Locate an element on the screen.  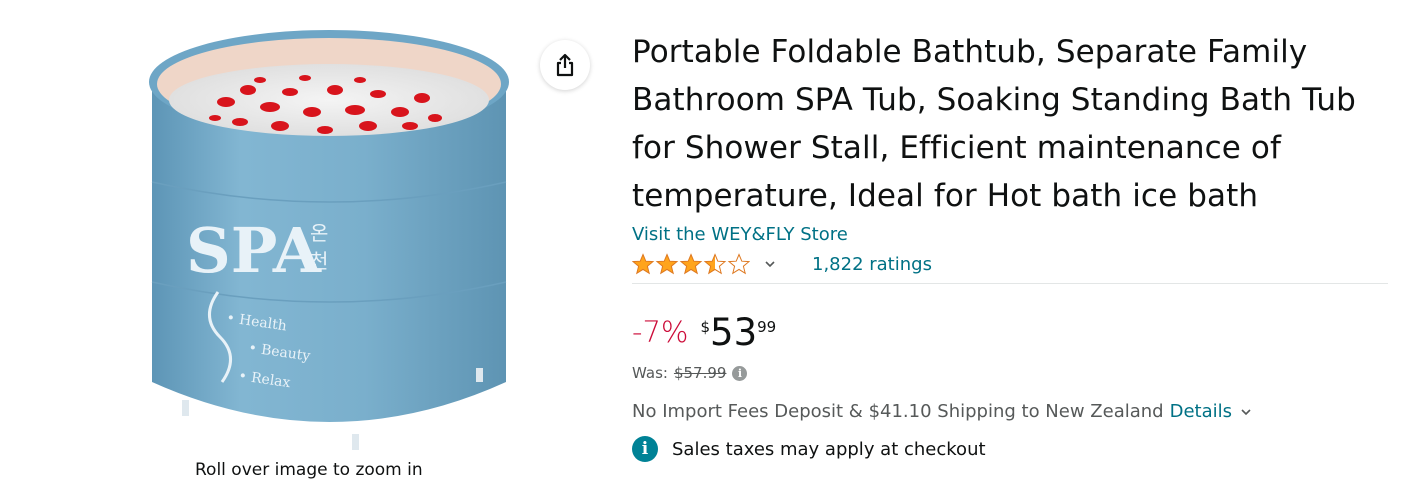
price-whole: 53 is located at coordinates (734, 332).